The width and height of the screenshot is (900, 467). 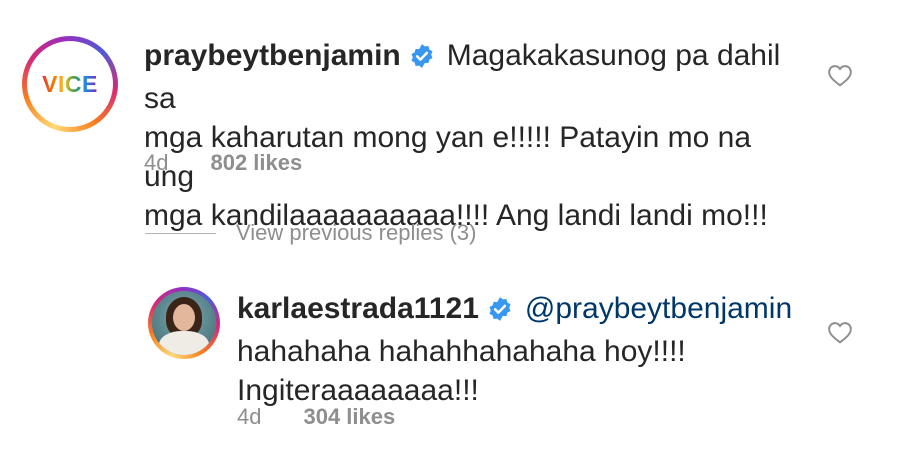 What do you see at coordinates (256, 162) in the screenshot?
I see `comment-likes: 802 likes` at bounding box center [256, 162].